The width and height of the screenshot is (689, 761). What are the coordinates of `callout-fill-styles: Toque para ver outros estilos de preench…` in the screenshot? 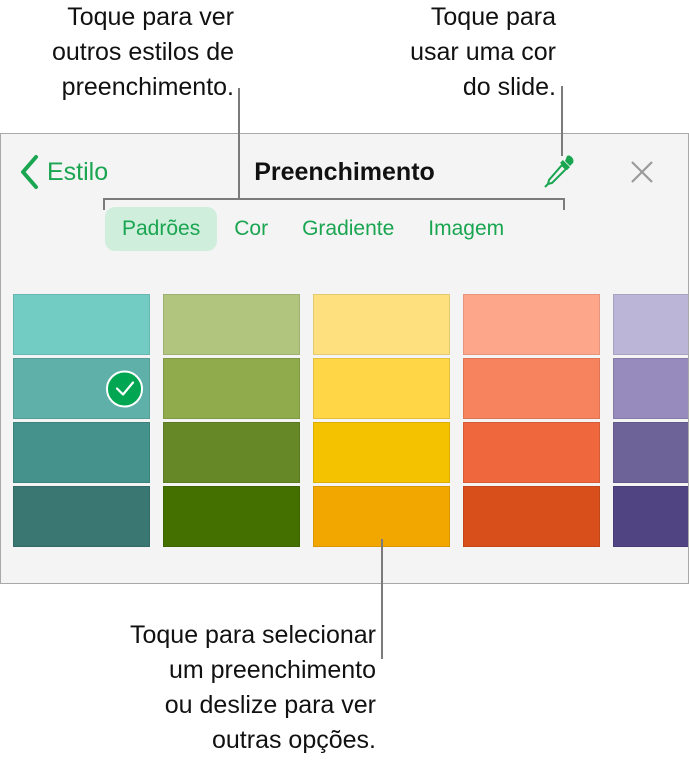 It's located at (142, 52).